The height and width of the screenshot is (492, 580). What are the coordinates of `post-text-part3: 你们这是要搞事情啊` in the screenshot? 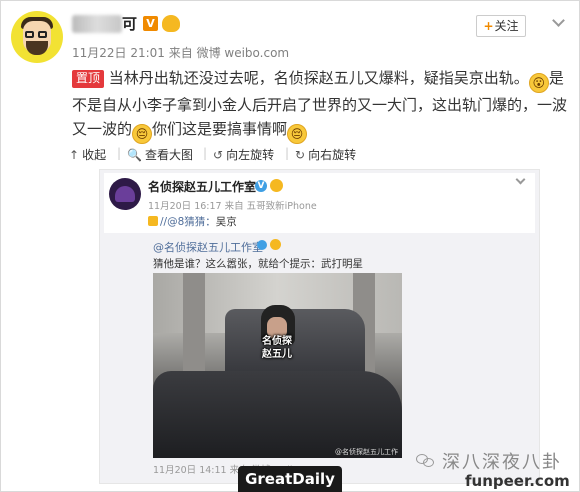 It's located at (220, 129).